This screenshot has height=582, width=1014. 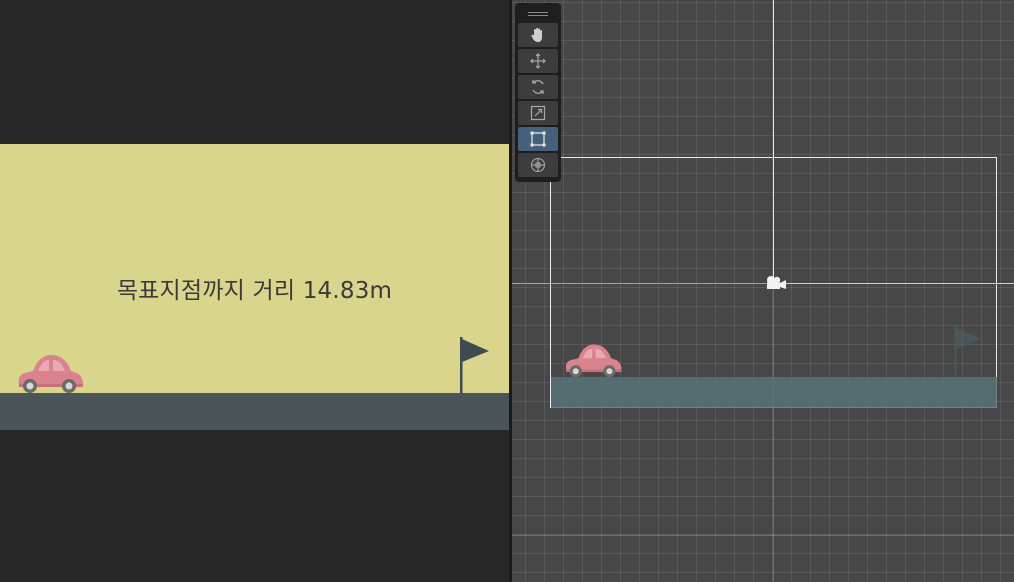 I want to click on rotate-icon, so click(x=538, y=87).